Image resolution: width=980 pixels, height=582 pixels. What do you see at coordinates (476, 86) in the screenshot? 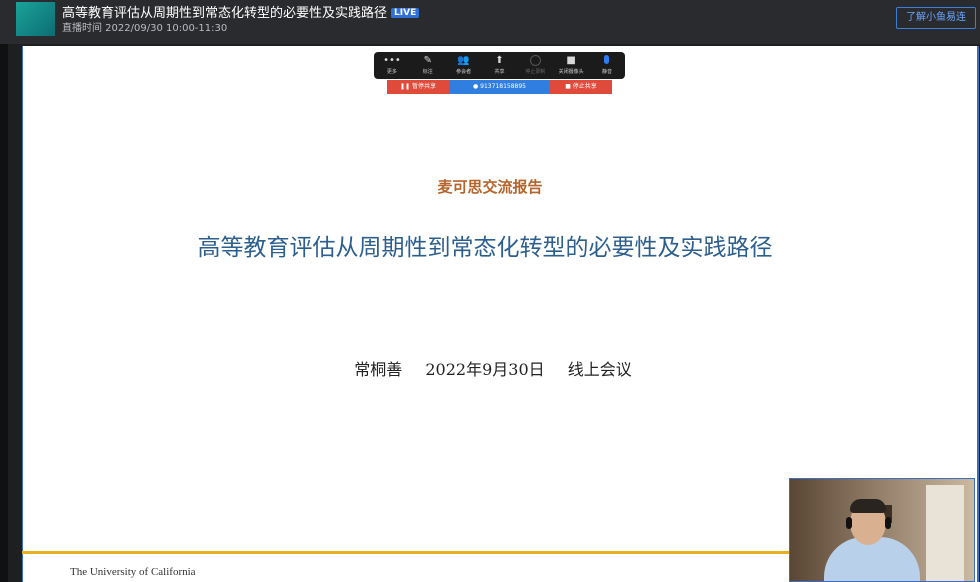
I see `lock-icon: ●` at bounding box center [476, 86].